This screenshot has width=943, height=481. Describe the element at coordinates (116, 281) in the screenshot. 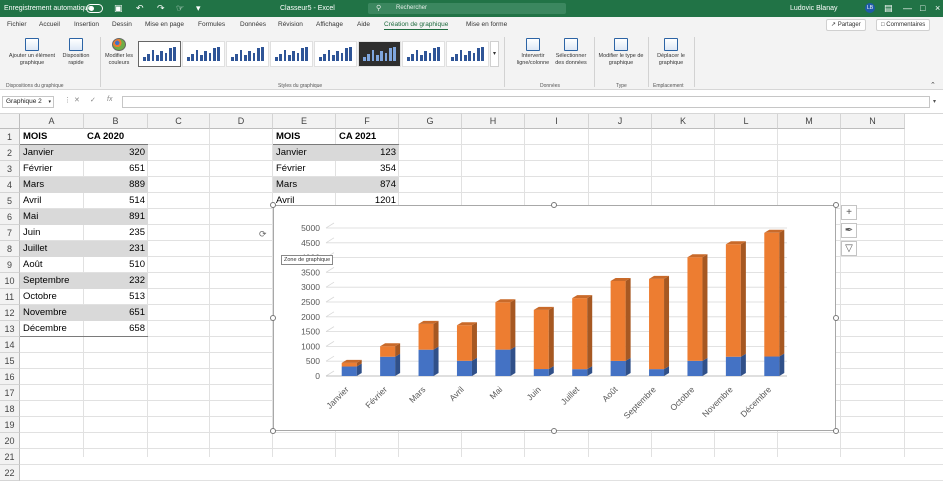

I see `table-cell-value: 232` at that location.